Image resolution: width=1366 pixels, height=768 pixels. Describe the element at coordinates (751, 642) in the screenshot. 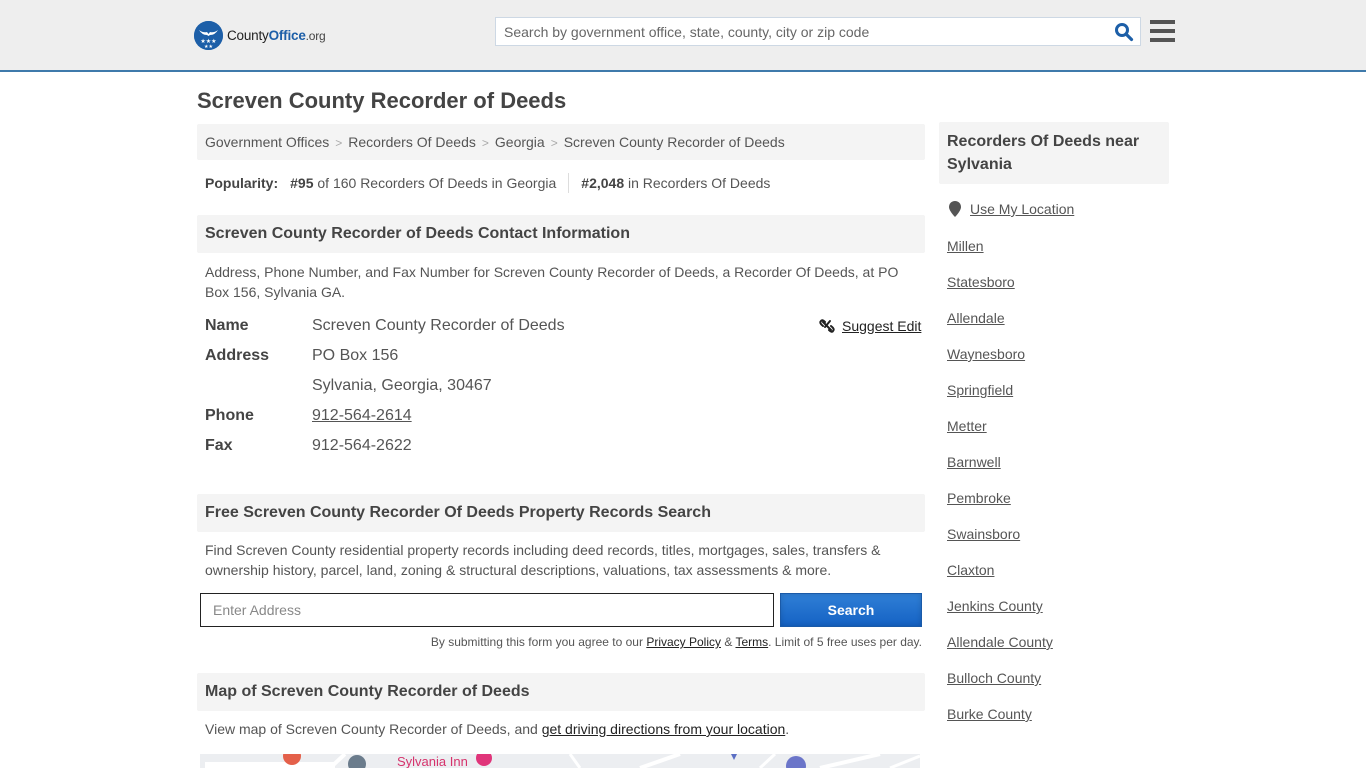

I see `terms-link: Terms` at that location.